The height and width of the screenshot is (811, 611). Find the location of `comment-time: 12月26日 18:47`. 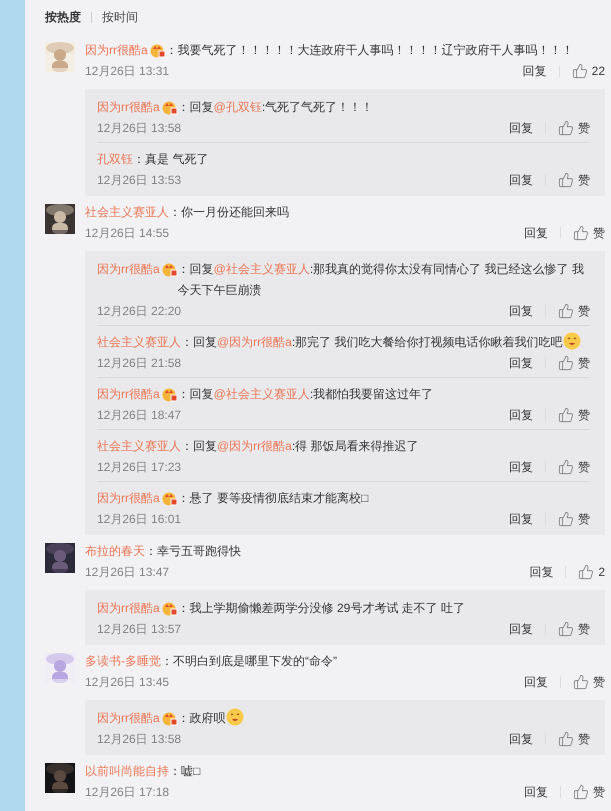

comment-time: 12月26日 18:47 is located at coordinates (139, 415).